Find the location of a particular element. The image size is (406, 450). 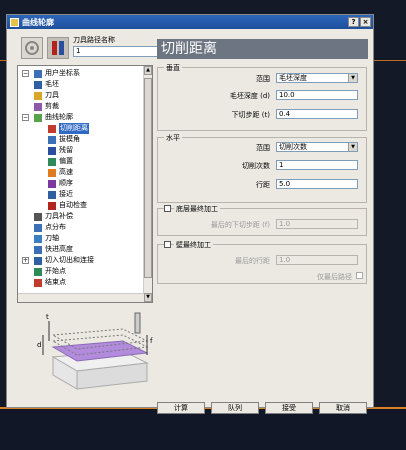

stepdown-field: 0.4 is located at coordinates (317, 114).